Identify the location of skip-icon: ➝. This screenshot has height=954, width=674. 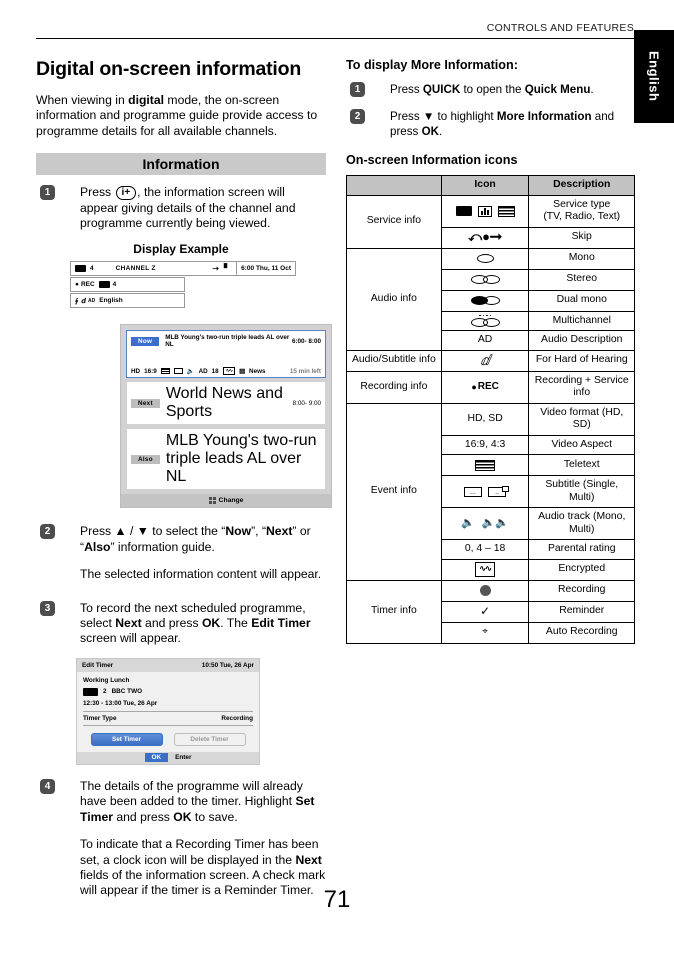
(215, 269).